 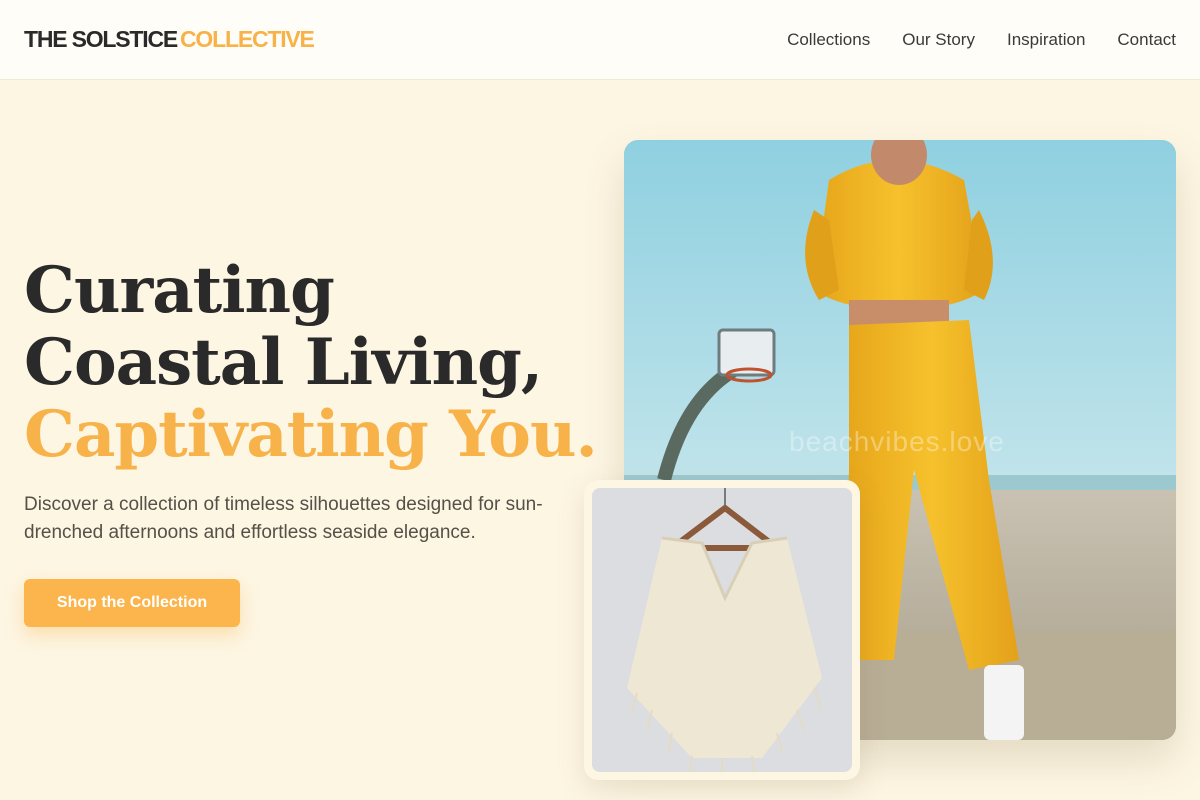 What do you see at coordinates (938, 40) in the screenshot?
I see `nav-our-story: Our Story` at bounding box center [938, 40].